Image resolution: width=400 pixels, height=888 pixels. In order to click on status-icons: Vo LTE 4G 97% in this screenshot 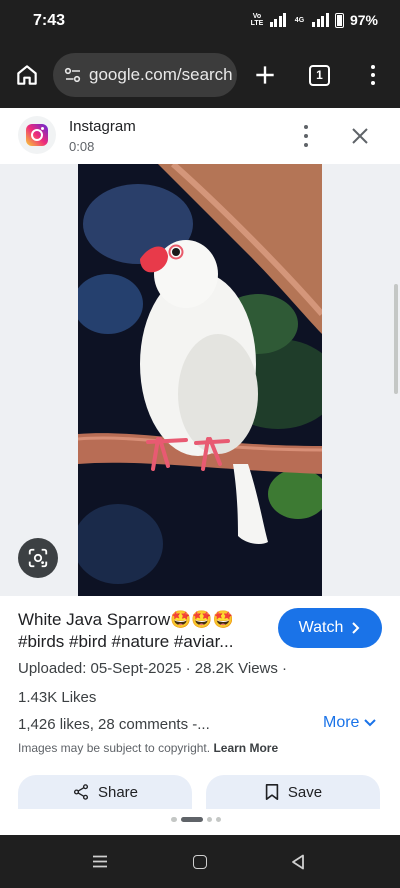, I will do `click(314, 20)`.